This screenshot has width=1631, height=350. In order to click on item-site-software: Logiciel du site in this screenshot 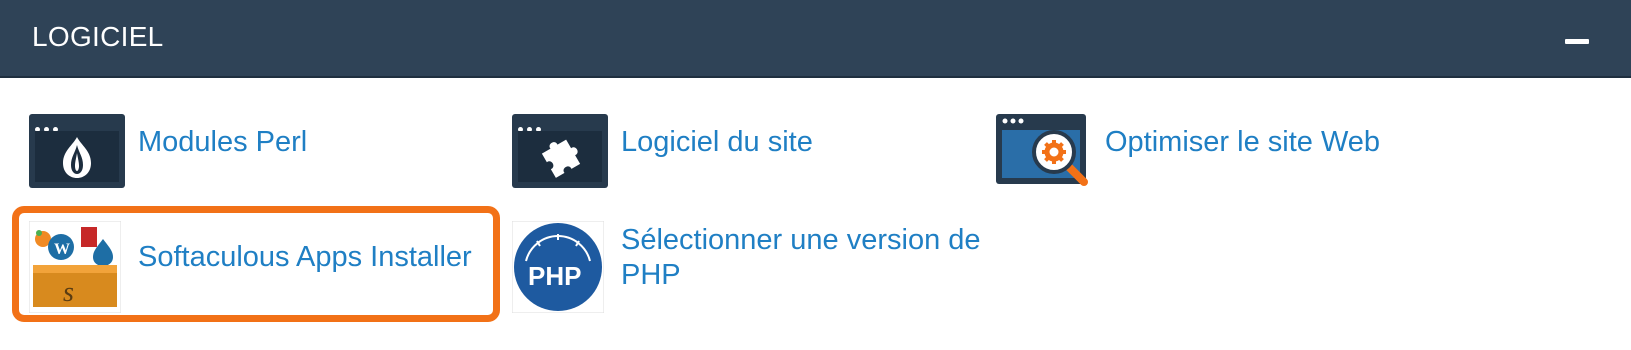, I will do `click(742, 151)`.